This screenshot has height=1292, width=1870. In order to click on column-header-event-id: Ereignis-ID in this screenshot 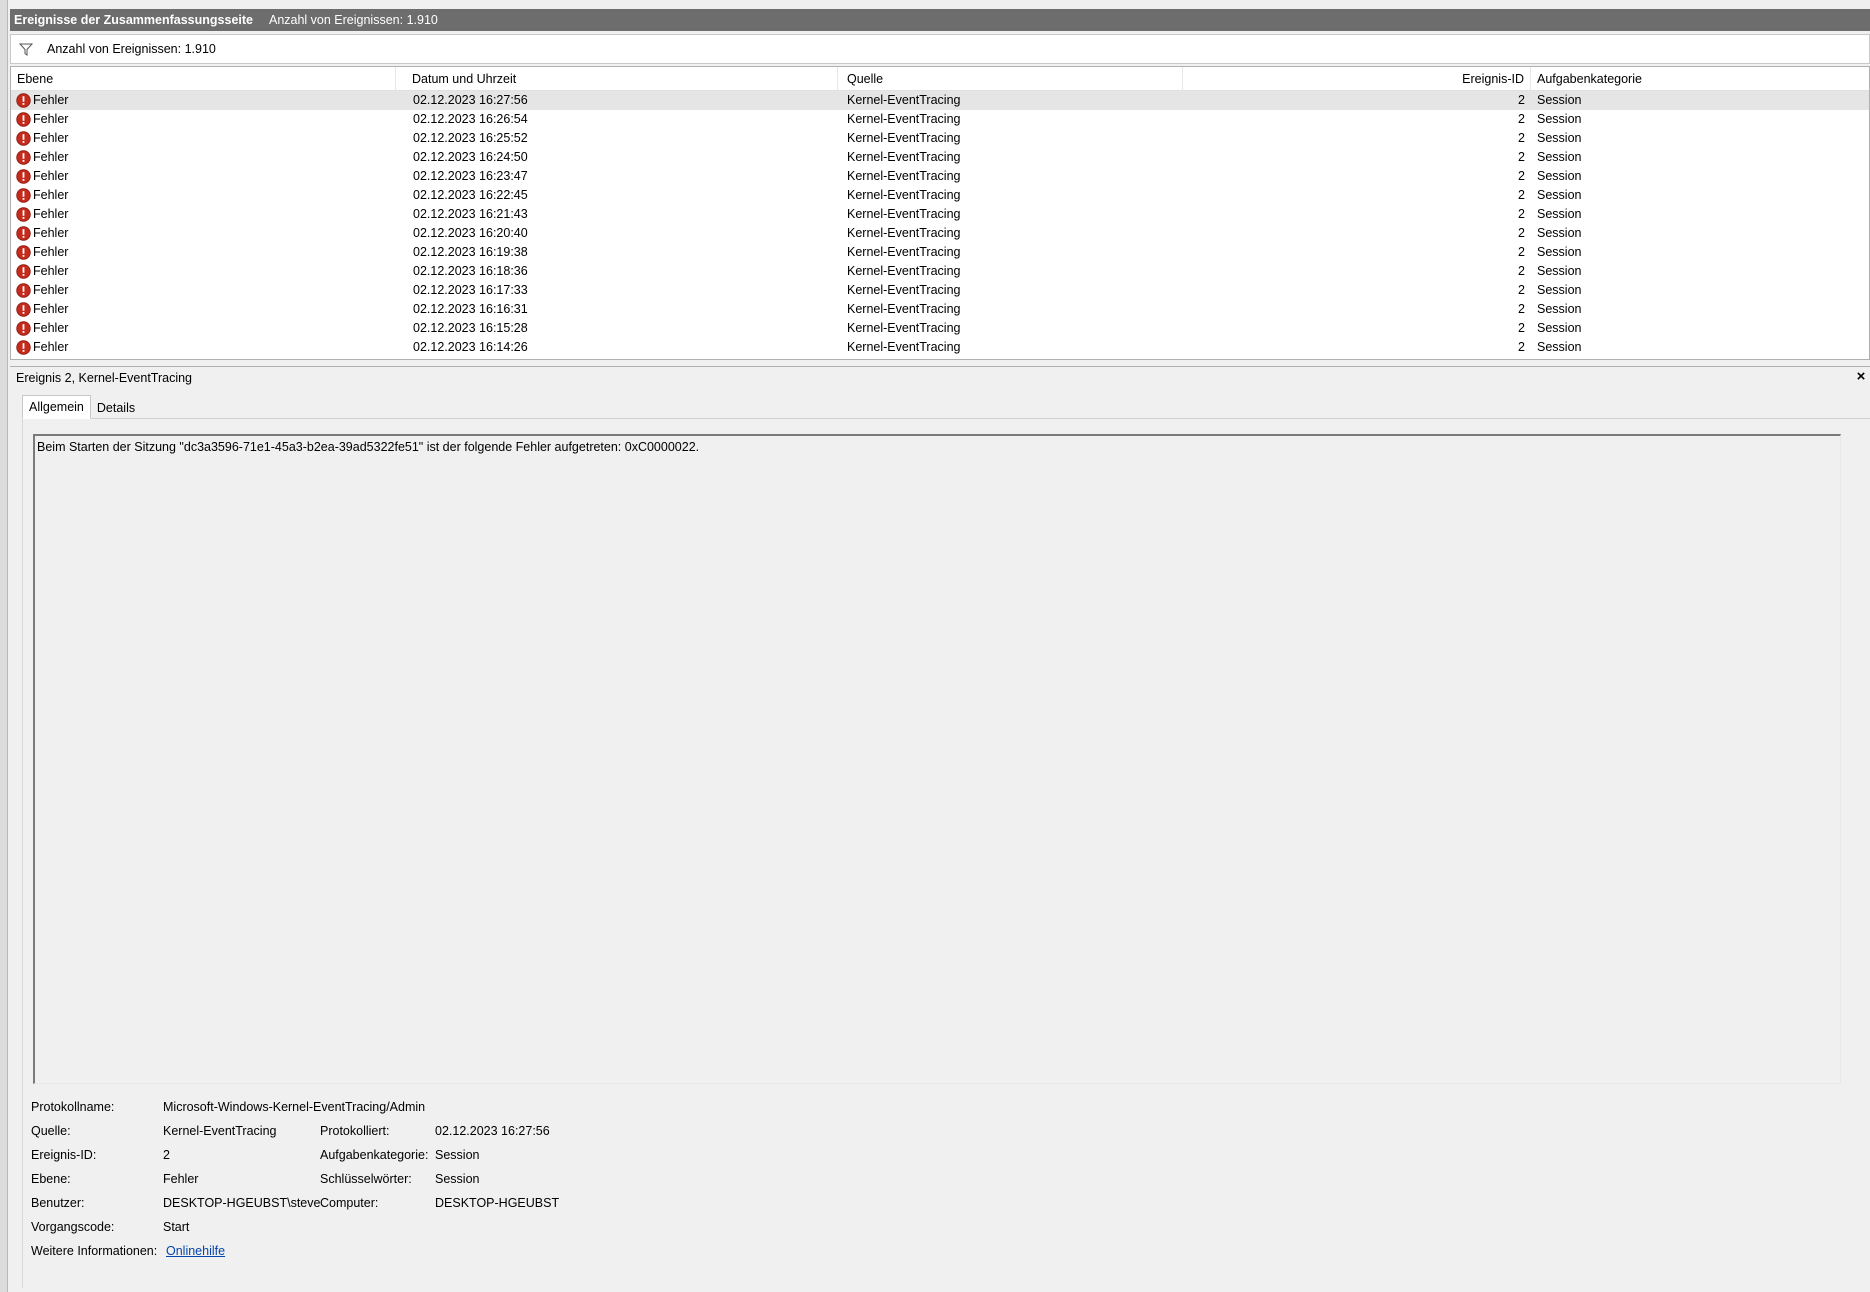, I will do `click(1359, 79)`.